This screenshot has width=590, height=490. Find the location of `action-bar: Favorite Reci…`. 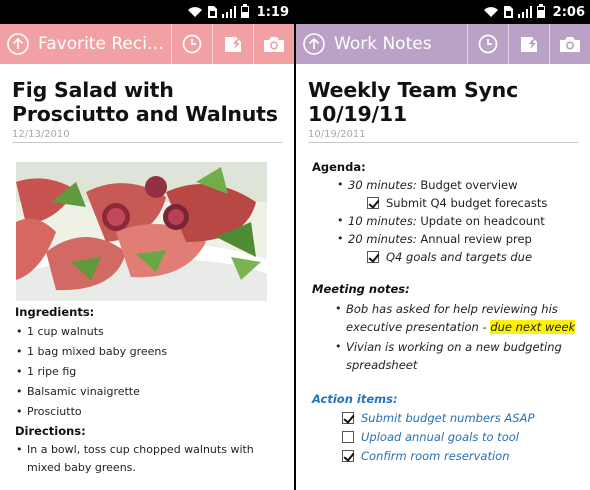

action-bar: Favorite Reci… is located at coordinates (147, 44).